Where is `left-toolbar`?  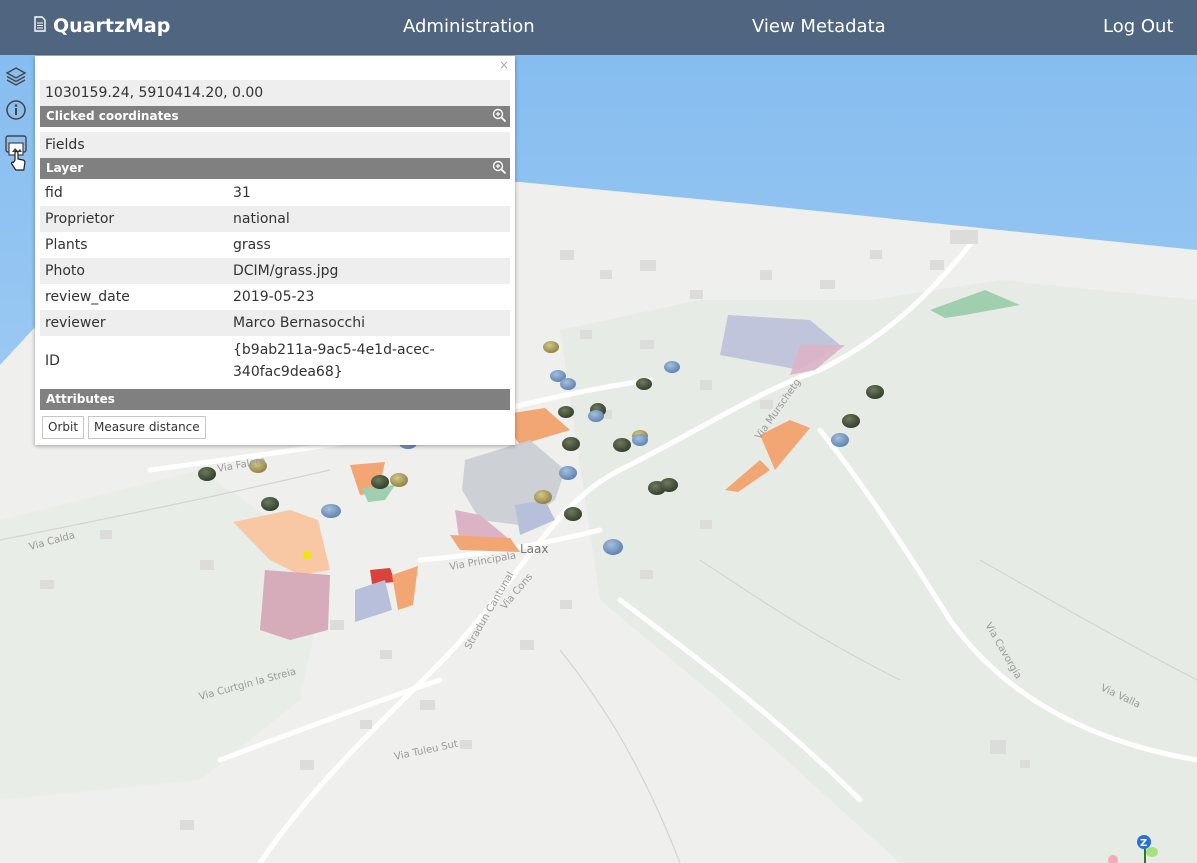 left-toolbar is located at coordinates (17, 120).